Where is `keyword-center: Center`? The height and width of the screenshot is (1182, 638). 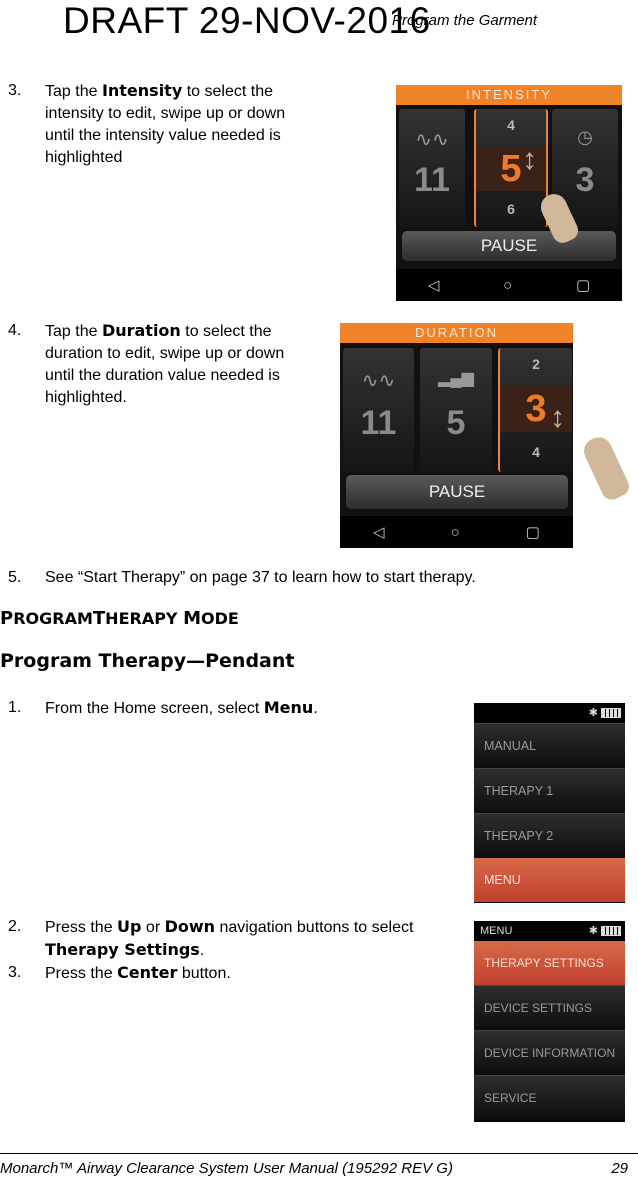 keyword-center: Center is located at coordinates (147, 972).